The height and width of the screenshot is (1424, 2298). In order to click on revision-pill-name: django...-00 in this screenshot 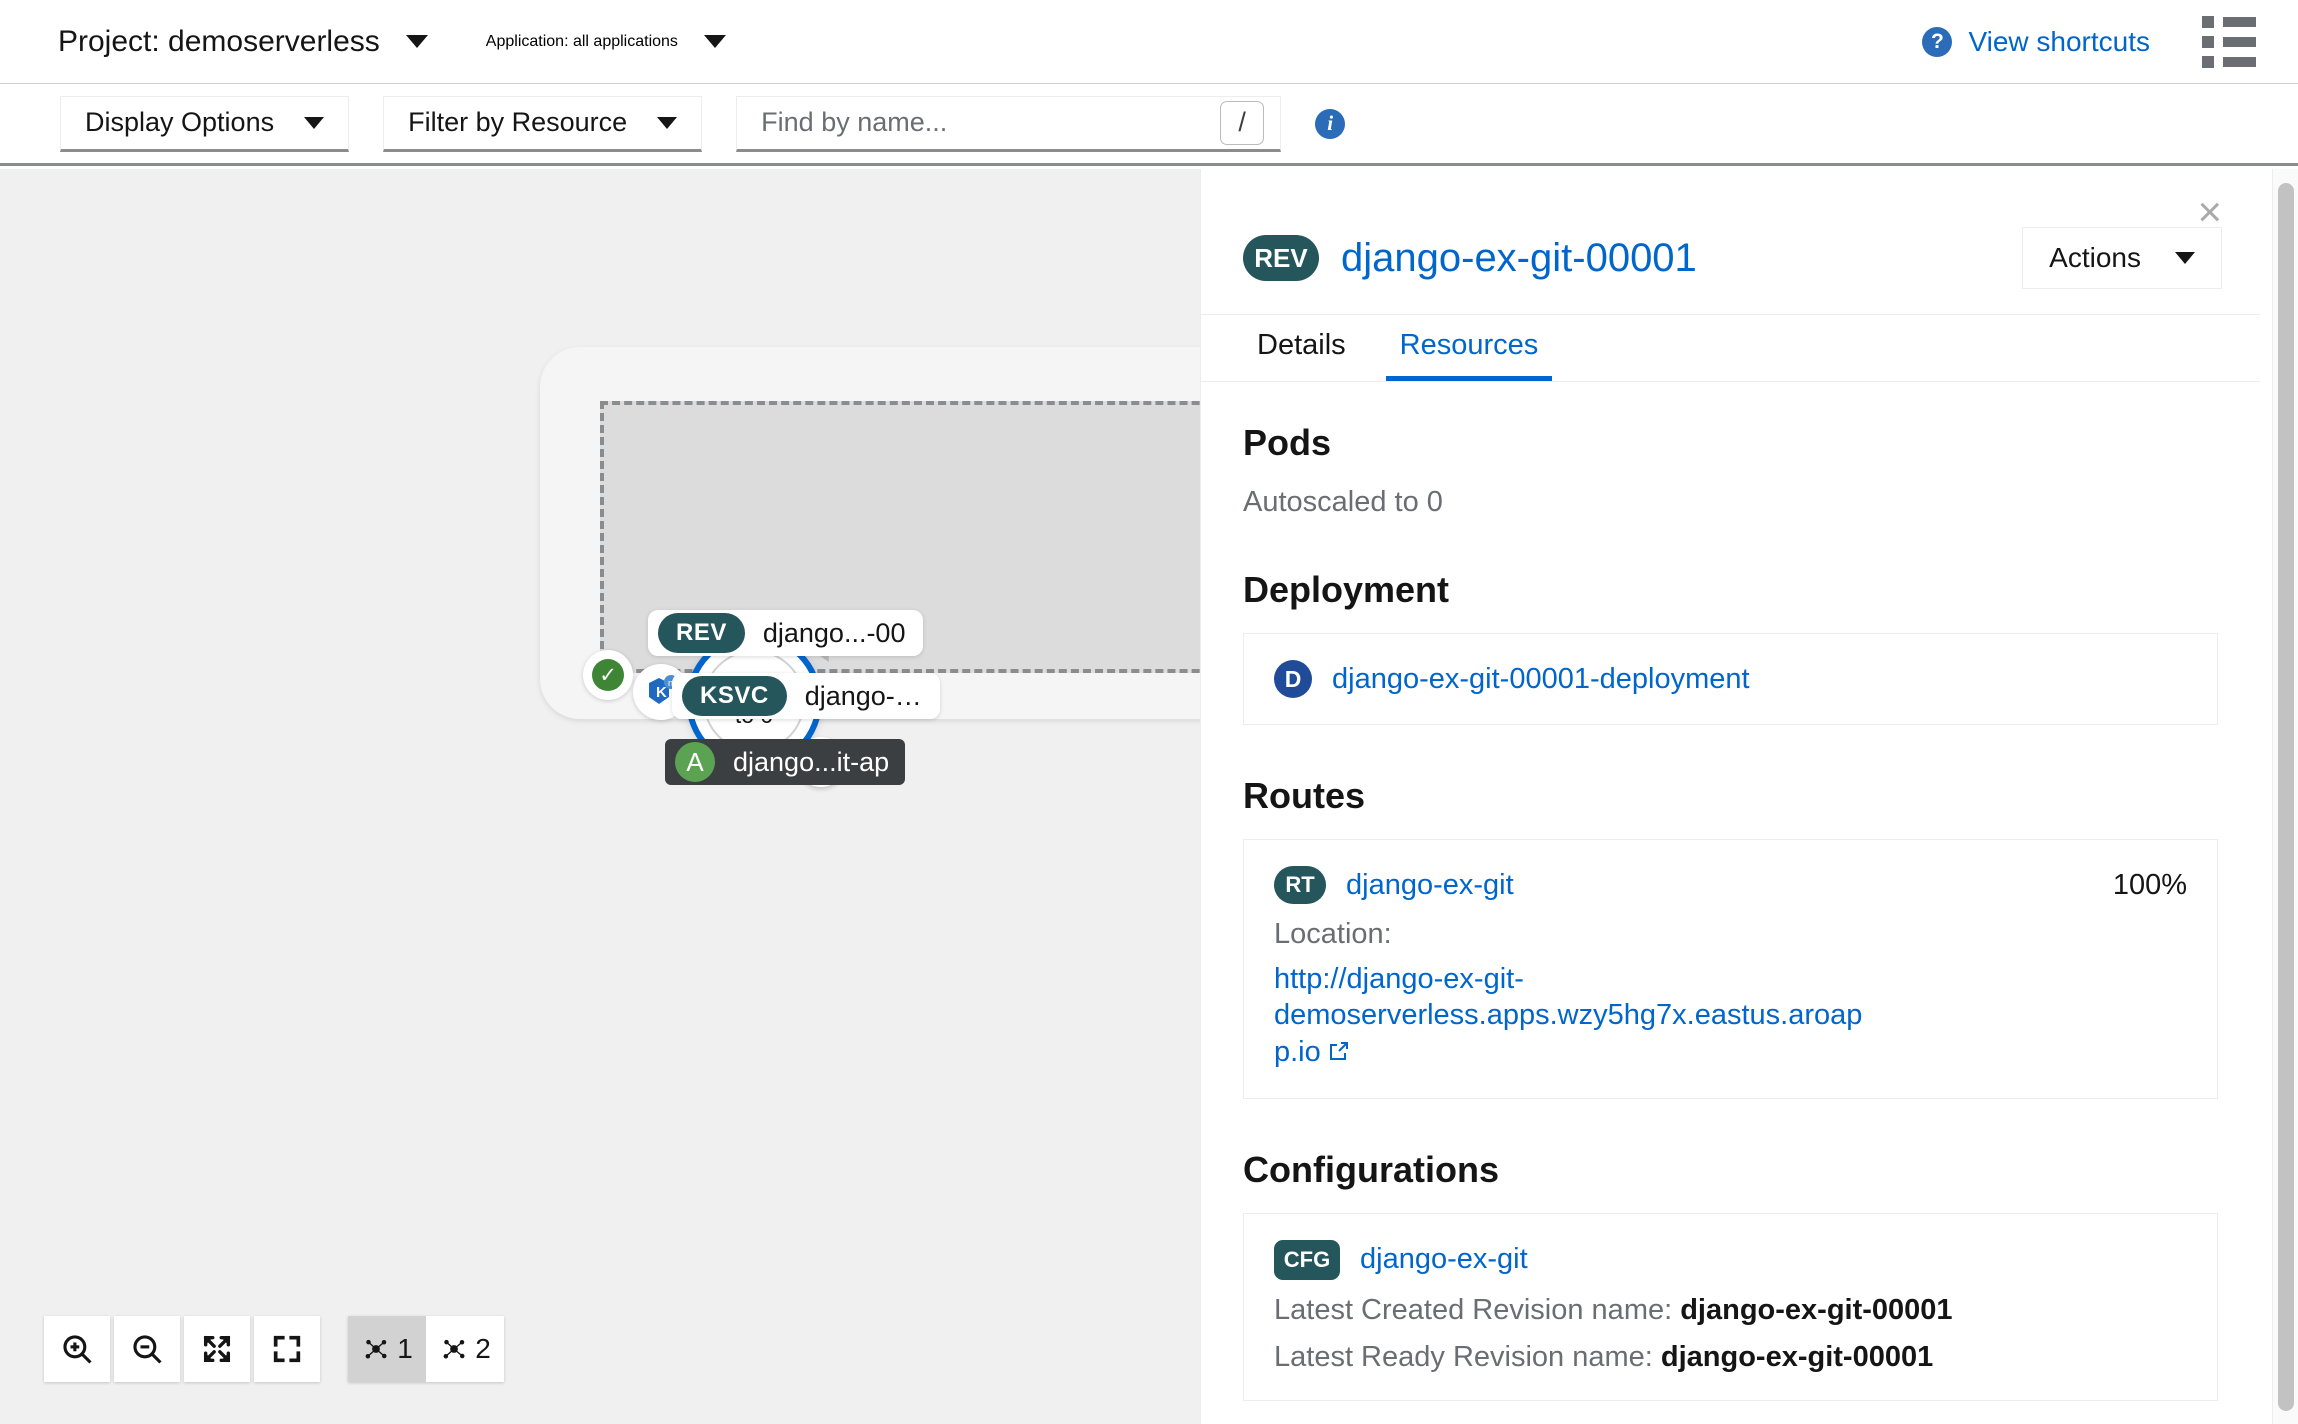, I will do `click(834, 632)`.